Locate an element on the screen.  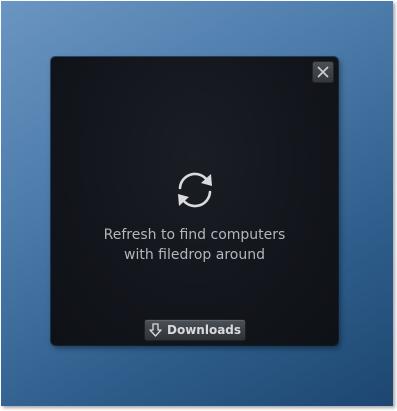
close-icon is located at coordinates (323, 72).